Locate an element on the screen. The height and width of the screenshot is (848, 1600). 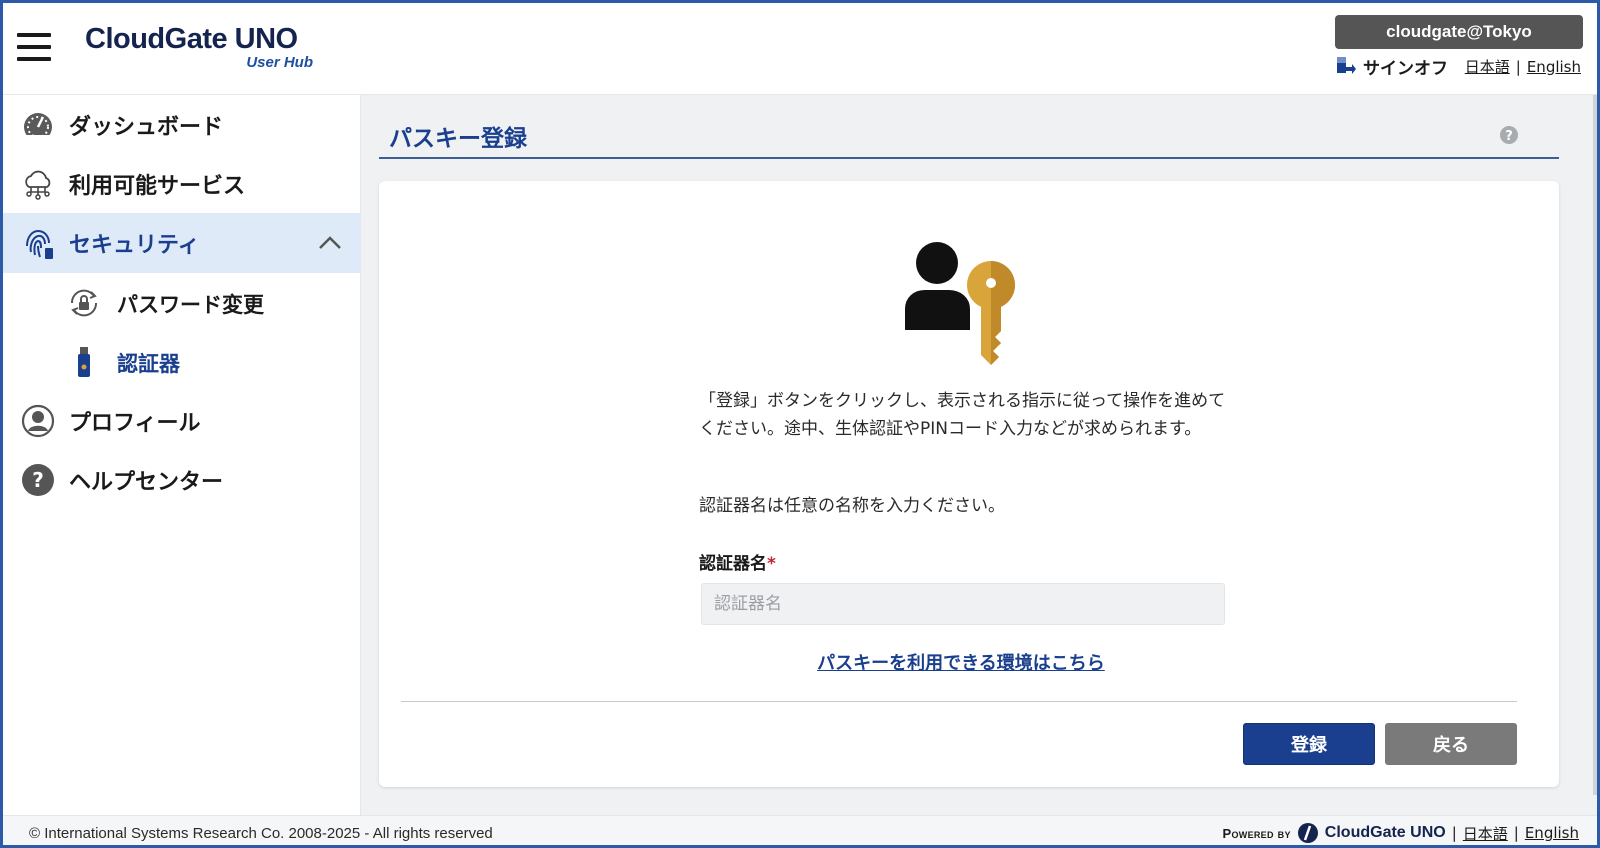
menu-icon is located at coordinates (34, 48).